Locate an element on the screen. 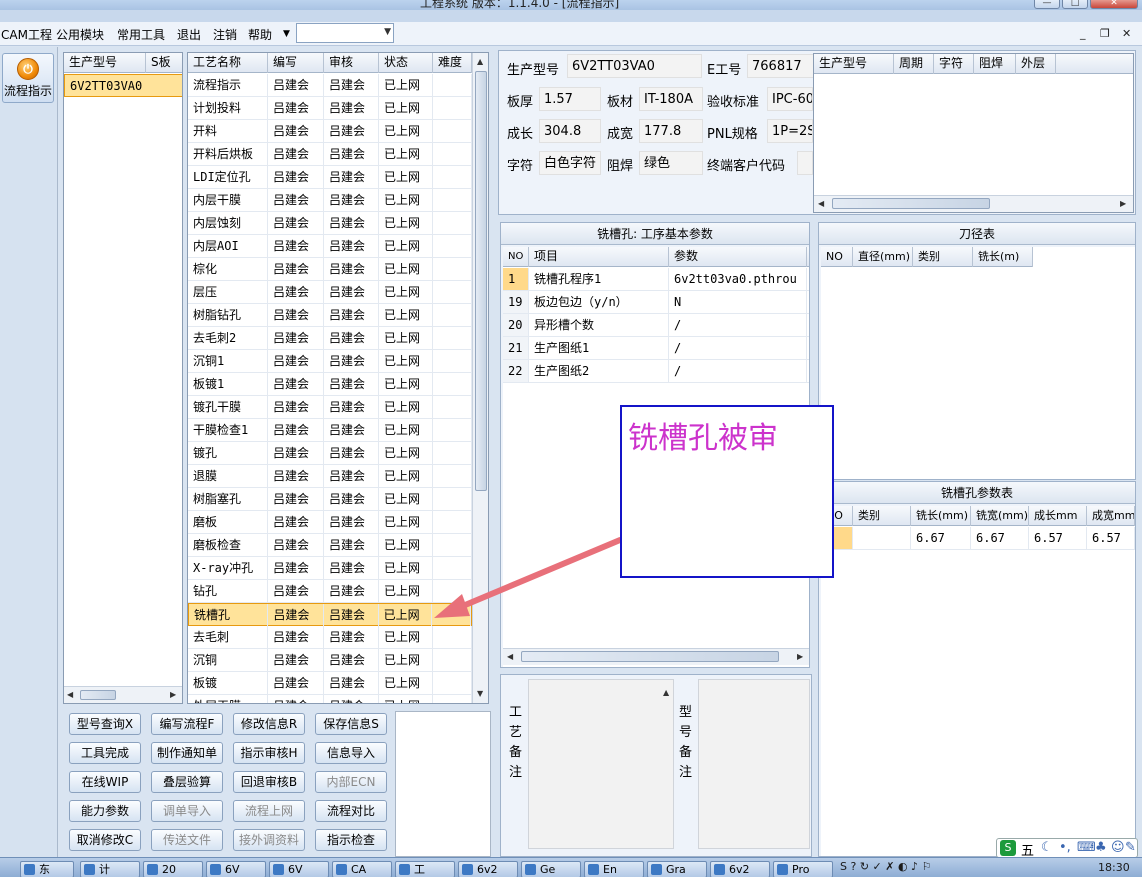 The width and height of the screenshot is (1142, 877). menu-help: 帮助 is located at coordinates (260, 34).